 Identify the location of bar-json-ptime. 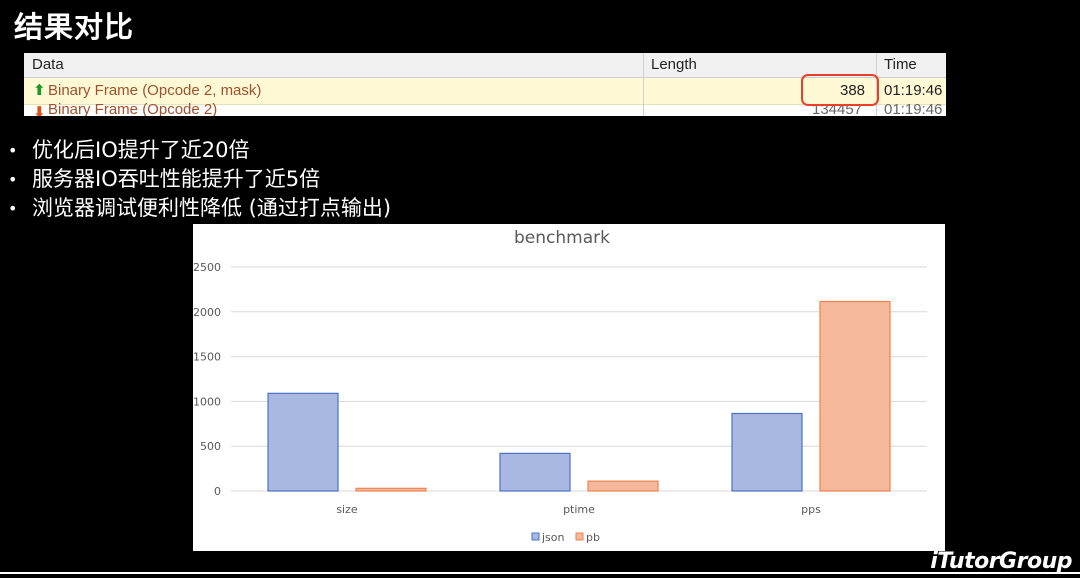
(535, 472).